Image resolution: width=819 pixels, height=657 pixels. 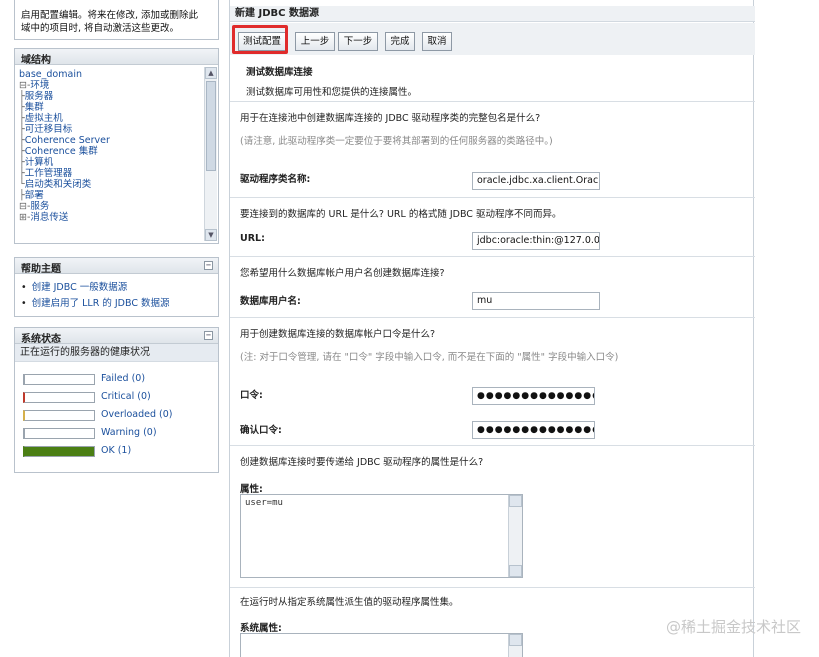 What do you see at coordinates (110, 184) in the screenshot?
I see `tree-item: └启动类和关闭类` at bounding box center [110, 184].